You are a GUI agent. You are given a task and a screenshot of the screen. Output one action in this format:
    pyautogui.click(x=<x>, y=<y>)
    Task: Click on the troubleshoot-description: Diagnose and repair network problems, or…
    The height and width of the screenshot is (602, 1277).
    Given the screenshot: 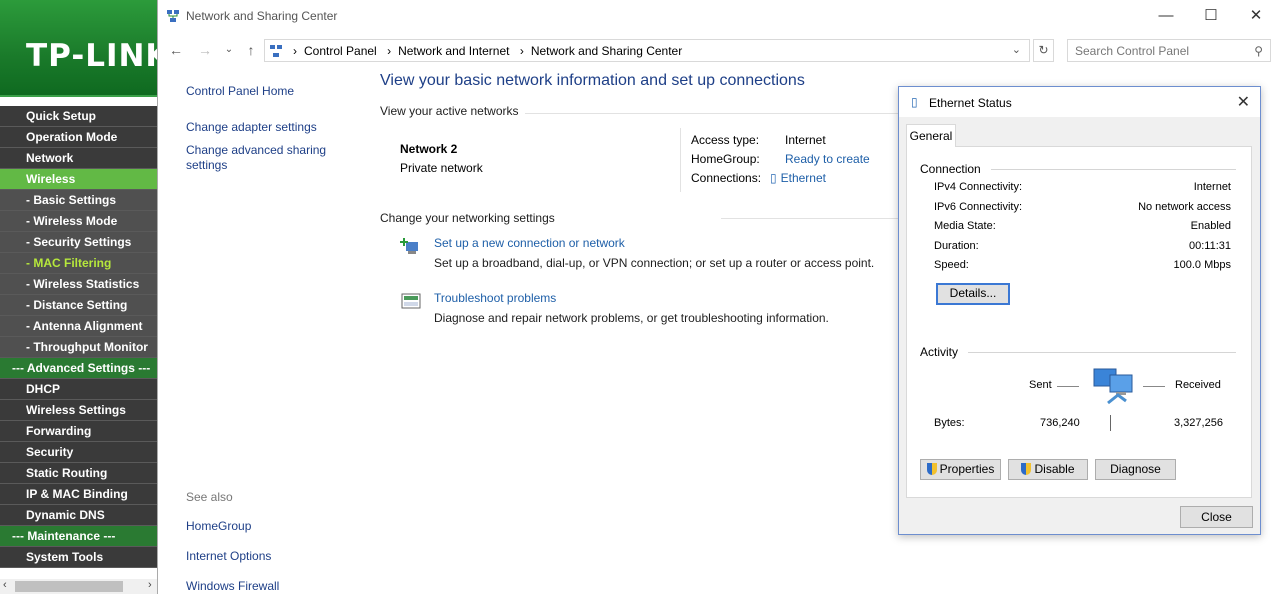 What is the action you would take?
    pyautogui.click(x=631, y=318)
    